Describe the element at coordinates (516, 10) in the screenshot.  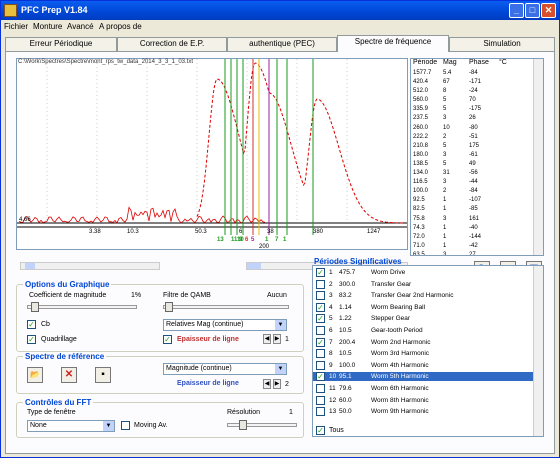
I see `minimize-button: _` at that location.